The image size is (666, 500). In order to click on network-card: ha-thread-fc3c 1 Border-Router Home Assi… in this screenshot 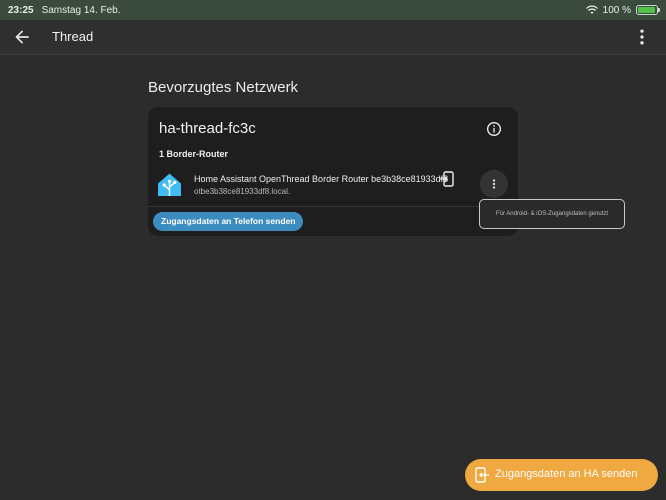, I will do `click(333, 171)`.